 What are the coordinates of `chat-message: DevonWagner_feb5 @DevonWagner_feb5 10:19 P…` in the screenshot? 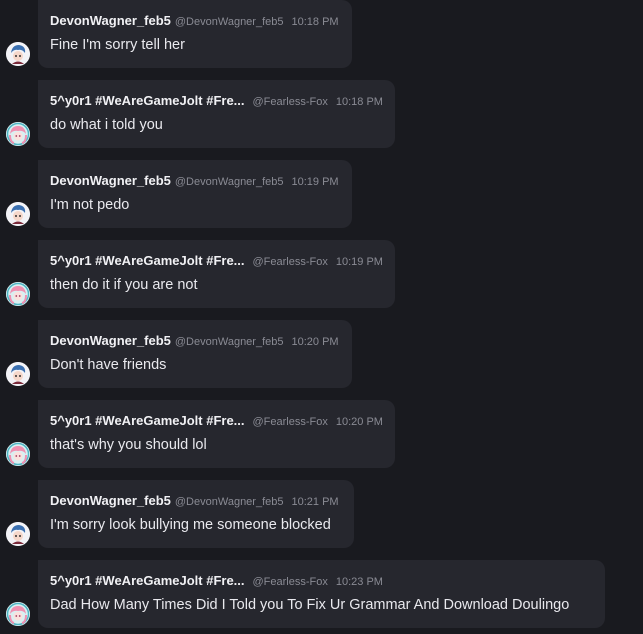 It's located at (321, 195).